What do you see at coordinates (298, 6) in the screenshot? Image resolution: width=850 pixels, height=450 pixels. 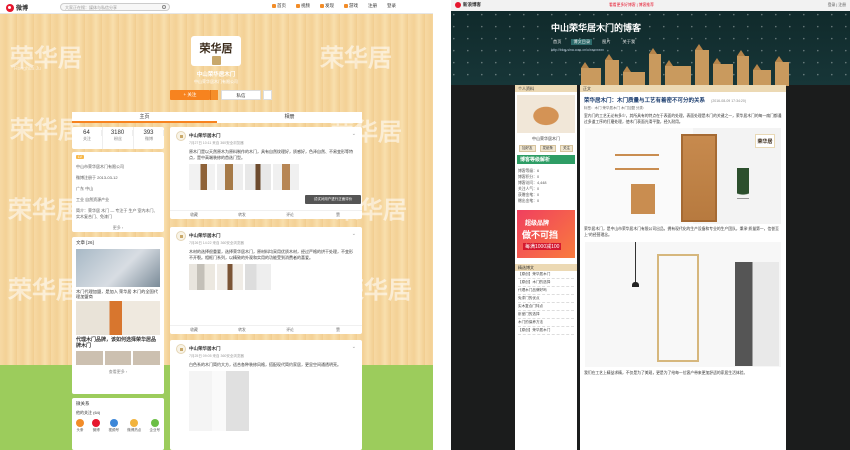 I see `video-icon` at bounding box center [298, 6].